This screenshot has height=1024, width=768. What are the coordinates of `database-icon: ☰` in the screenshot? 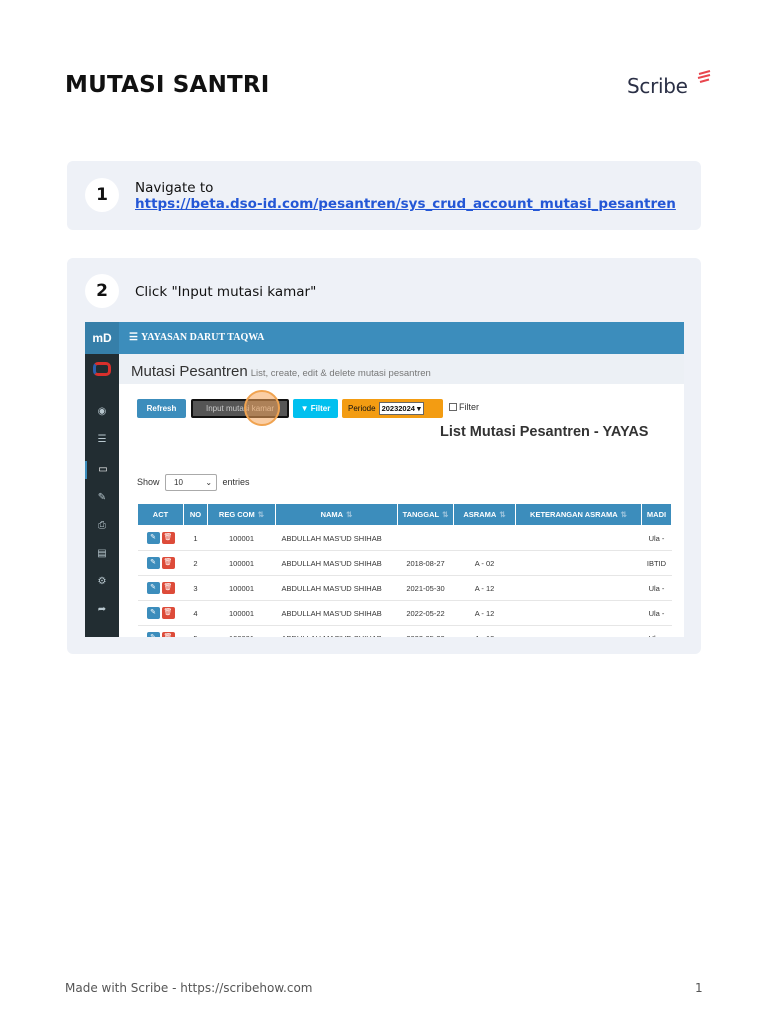 It's located at (102, 439).